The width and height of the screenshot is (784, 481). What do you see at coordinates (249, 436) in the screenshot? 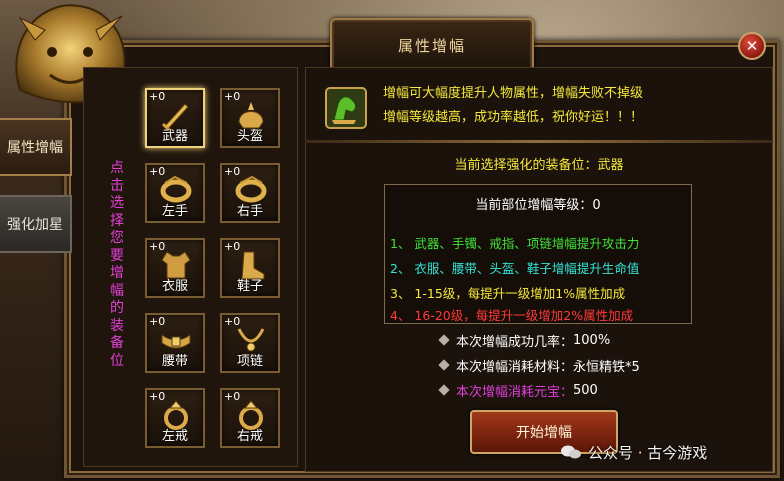
I see `slot-name: 右戒` at bounding box center [249, 436].